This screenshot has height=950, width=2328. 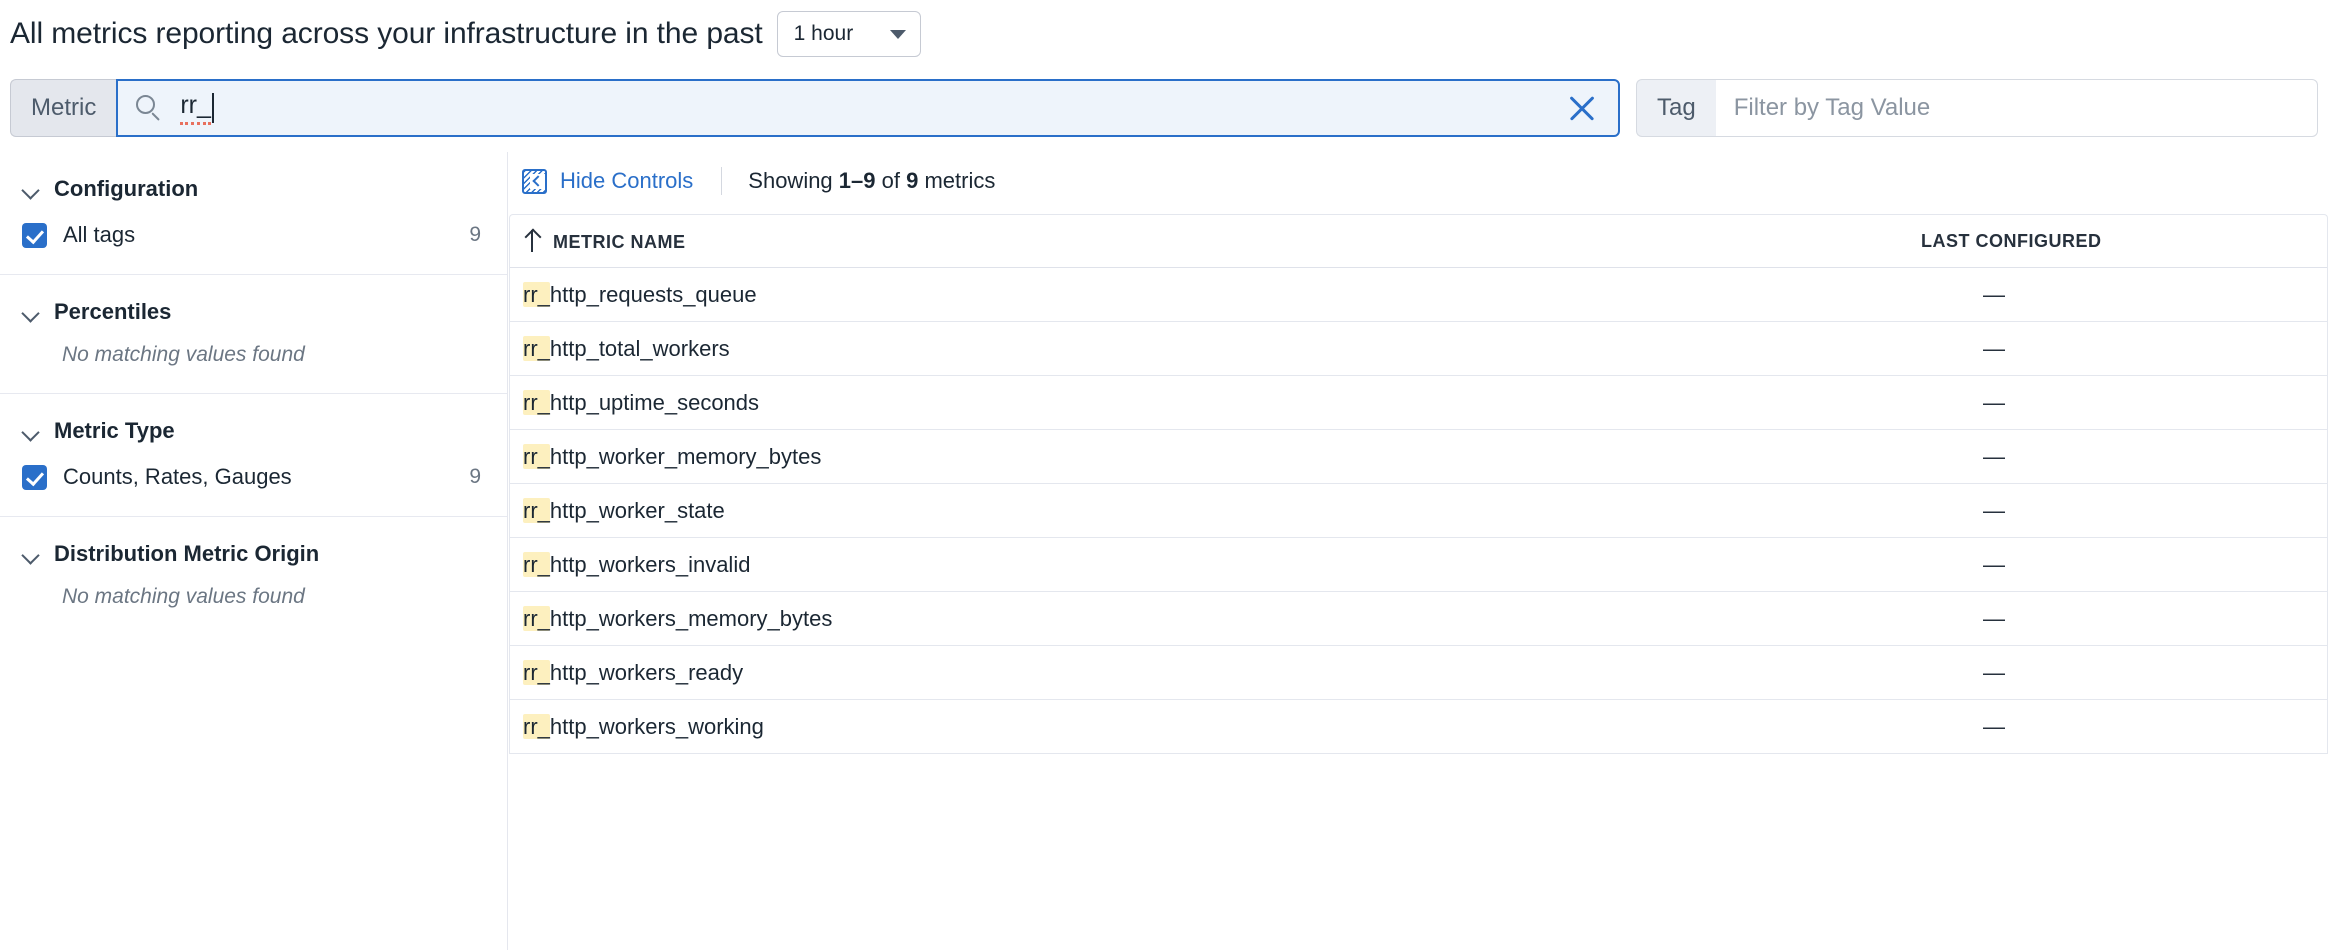 I want to click on facet-section-metric-type: Metric Type Counts, Rates, Gauges 9, so click(x=253, y=455).